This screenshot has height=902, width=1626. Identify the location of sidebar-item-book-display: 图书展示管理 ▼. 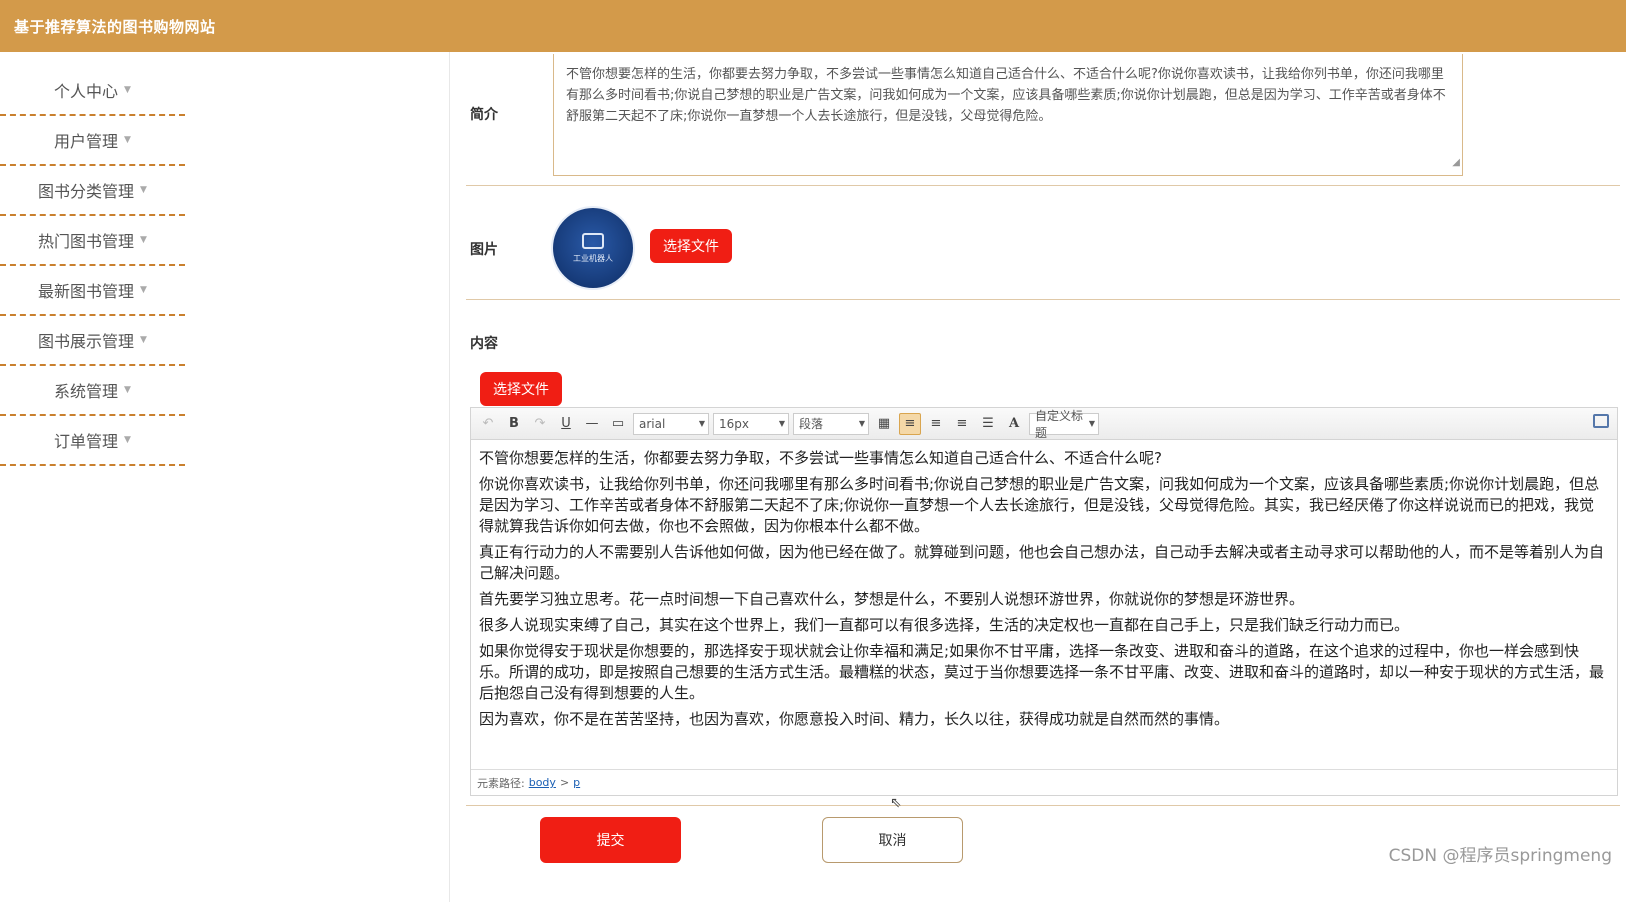
(92, 341).